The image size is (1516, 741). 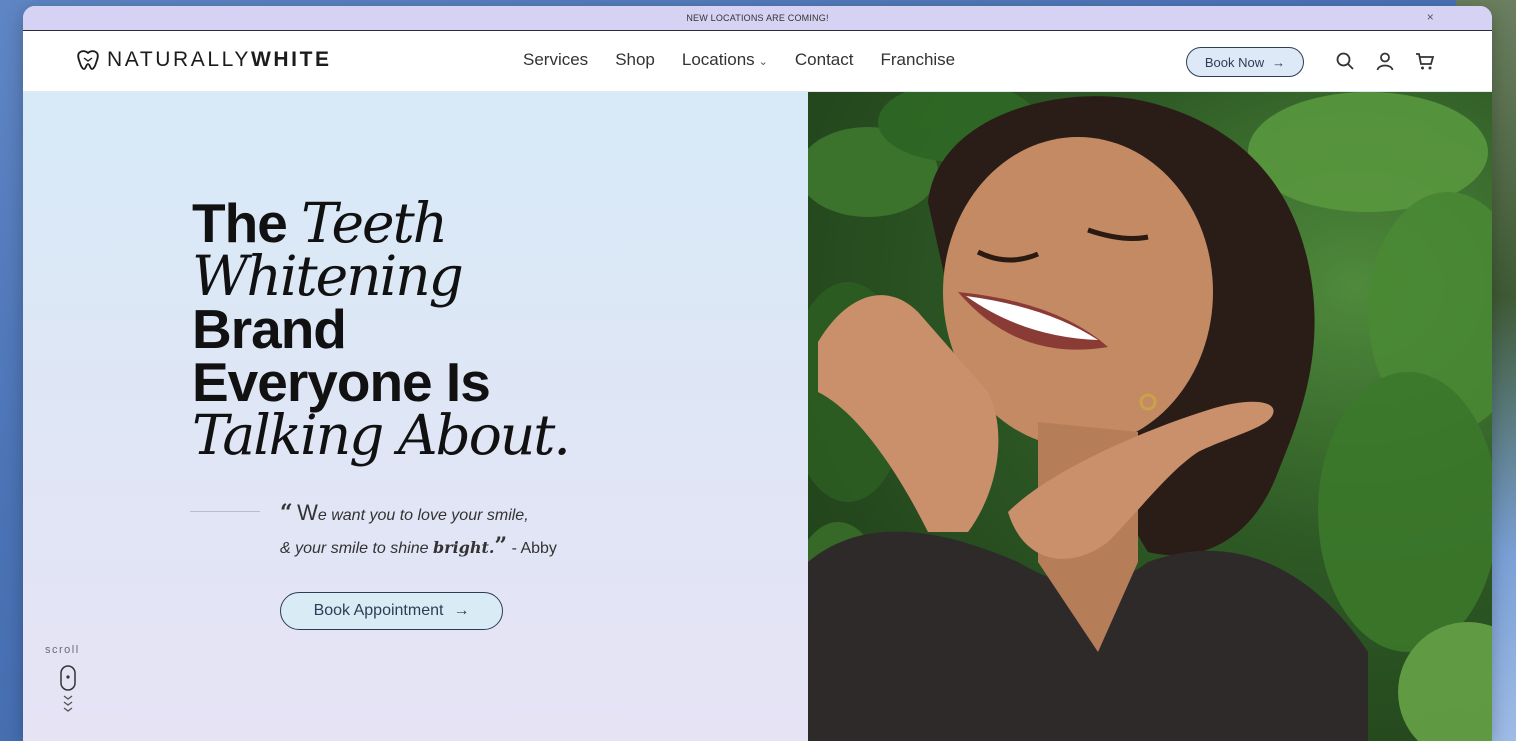 What do you see at coordinates (354, 548) in the screenshot?
I see `quote-line-2-text: & your smile to shine` at bounding box center [354, 548].